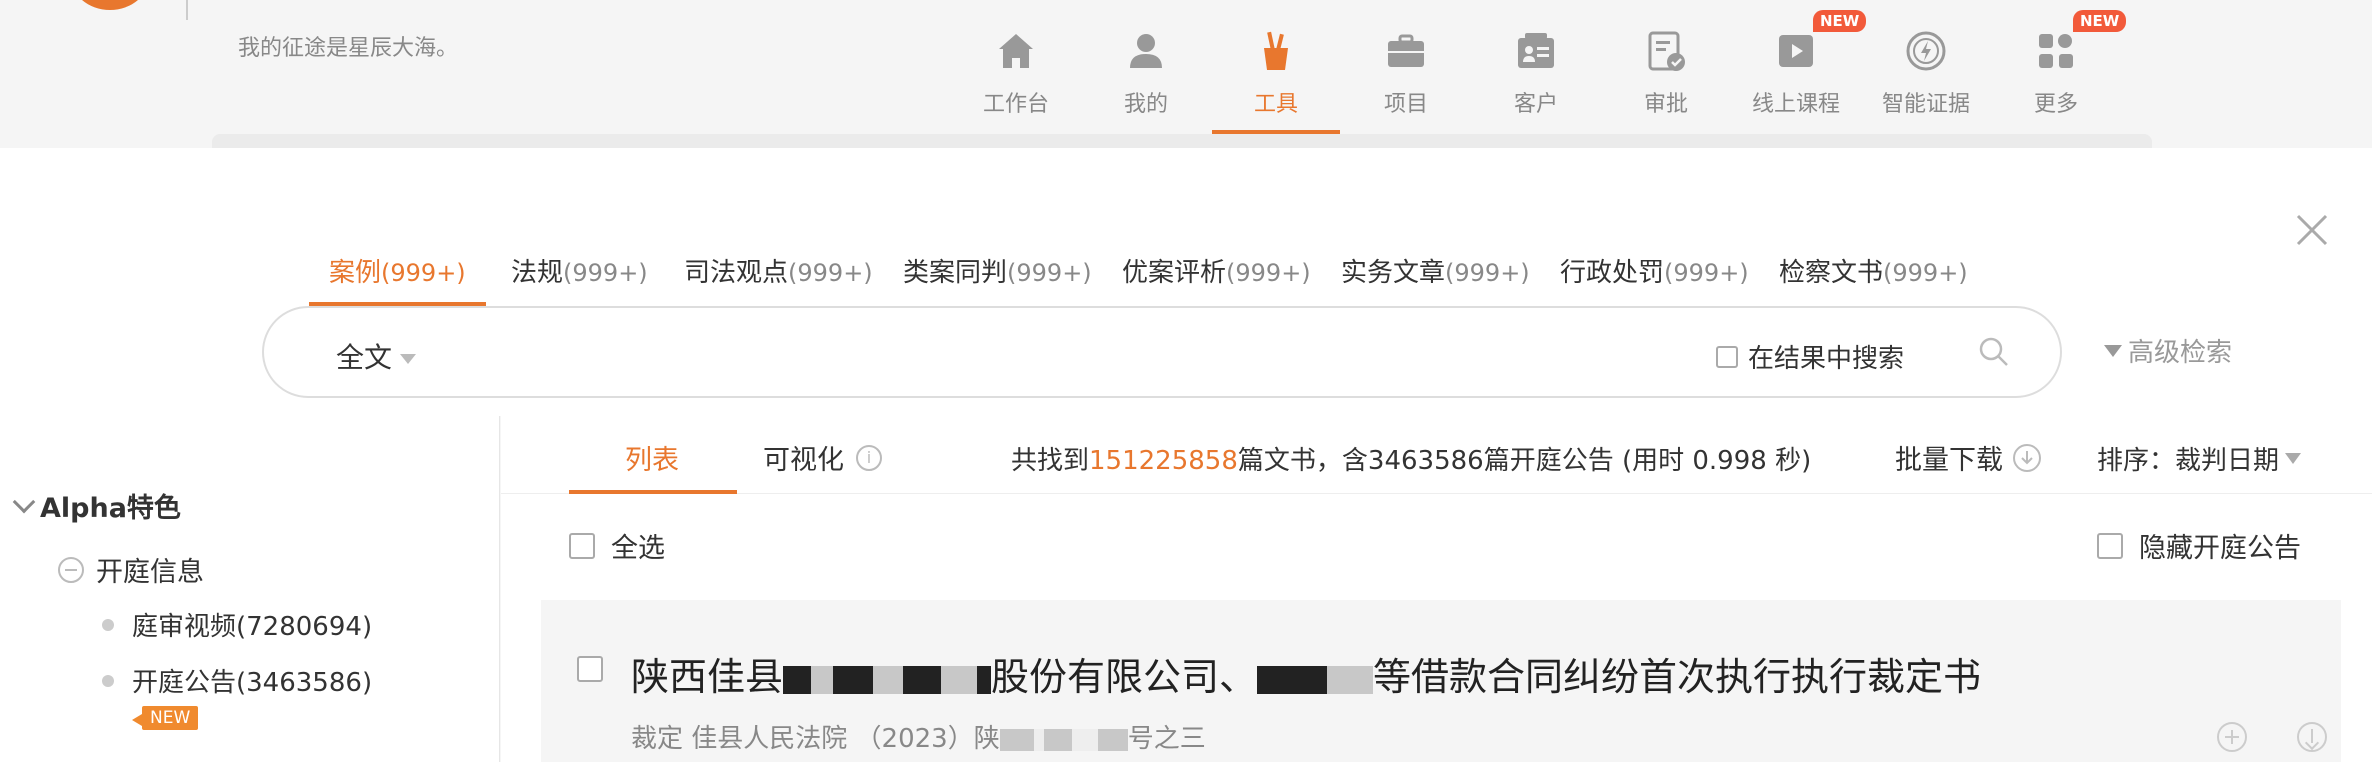 This screenshot has width=2372, height=762. What do you see at coordinates (1275, 104) in the screenshot?
I see `nav-label: 工具` at bounding box center [1275, 104].